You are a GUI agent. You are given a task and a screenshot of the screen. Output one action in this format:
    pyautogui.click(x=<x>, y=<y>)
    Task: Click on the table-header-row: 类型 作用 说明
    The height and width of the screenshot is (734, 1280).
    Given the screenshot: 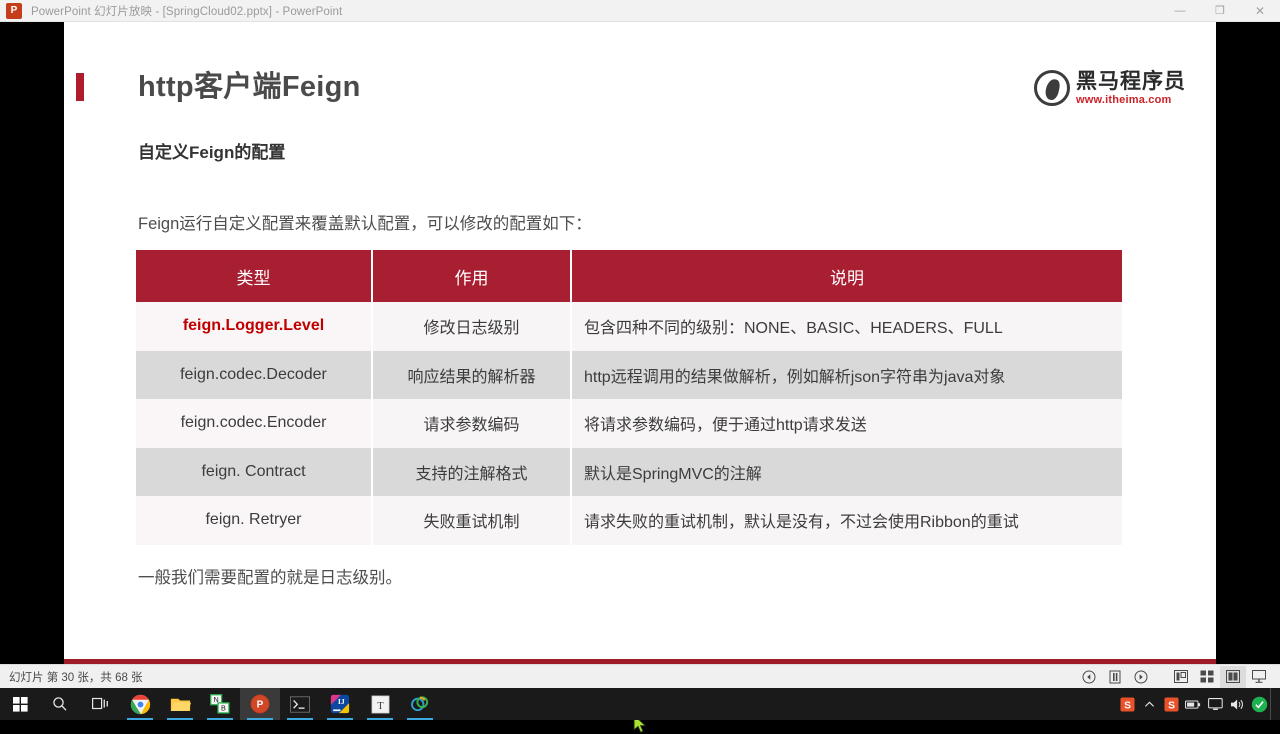 What is the action you would take?
    pyautogui.click(x=629, y=276)
    